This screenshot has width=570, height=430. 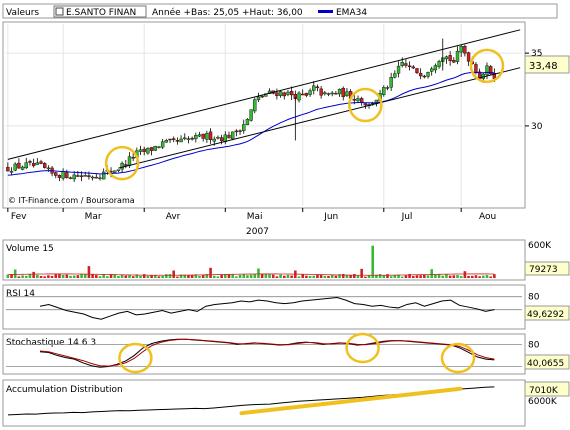 I want to click on rsi-last-value: 49,6292, so click(x=545, y=315).